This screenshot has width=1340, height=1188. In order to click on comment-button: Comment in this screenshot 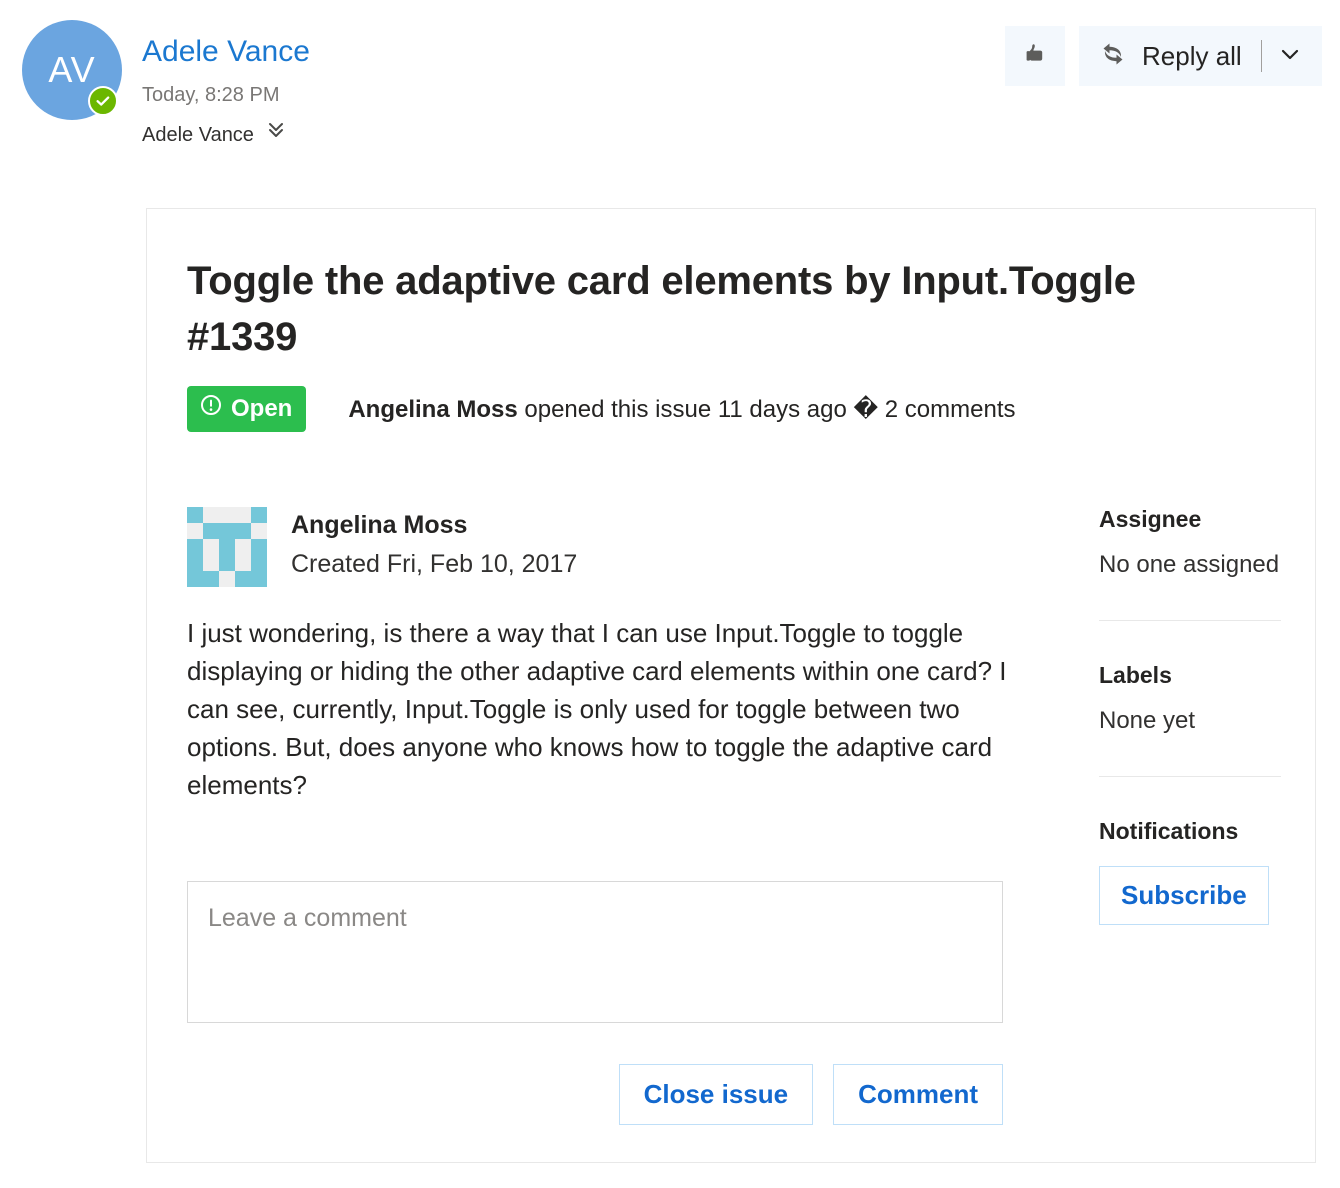, I will do `click(918, 1094)`.